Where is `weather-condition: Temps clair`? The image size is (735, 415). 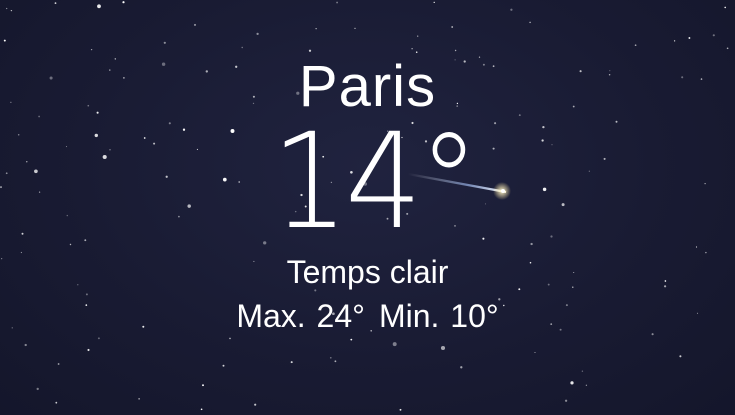
weather-condition: Temps clair is located at coordinates (367, 272).